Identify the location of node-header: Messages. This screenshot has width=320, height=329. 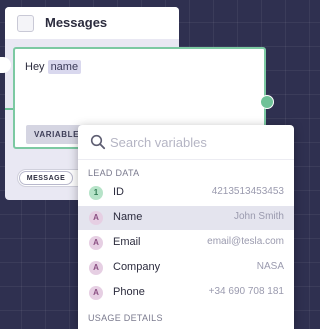
(92, 23).